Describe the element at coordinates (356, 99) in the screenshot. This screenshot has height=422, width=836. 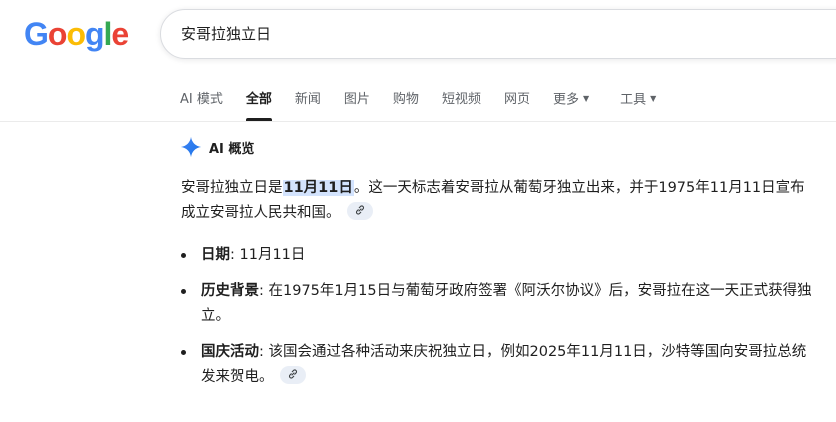
I see `tab-label: 图片` at that location.